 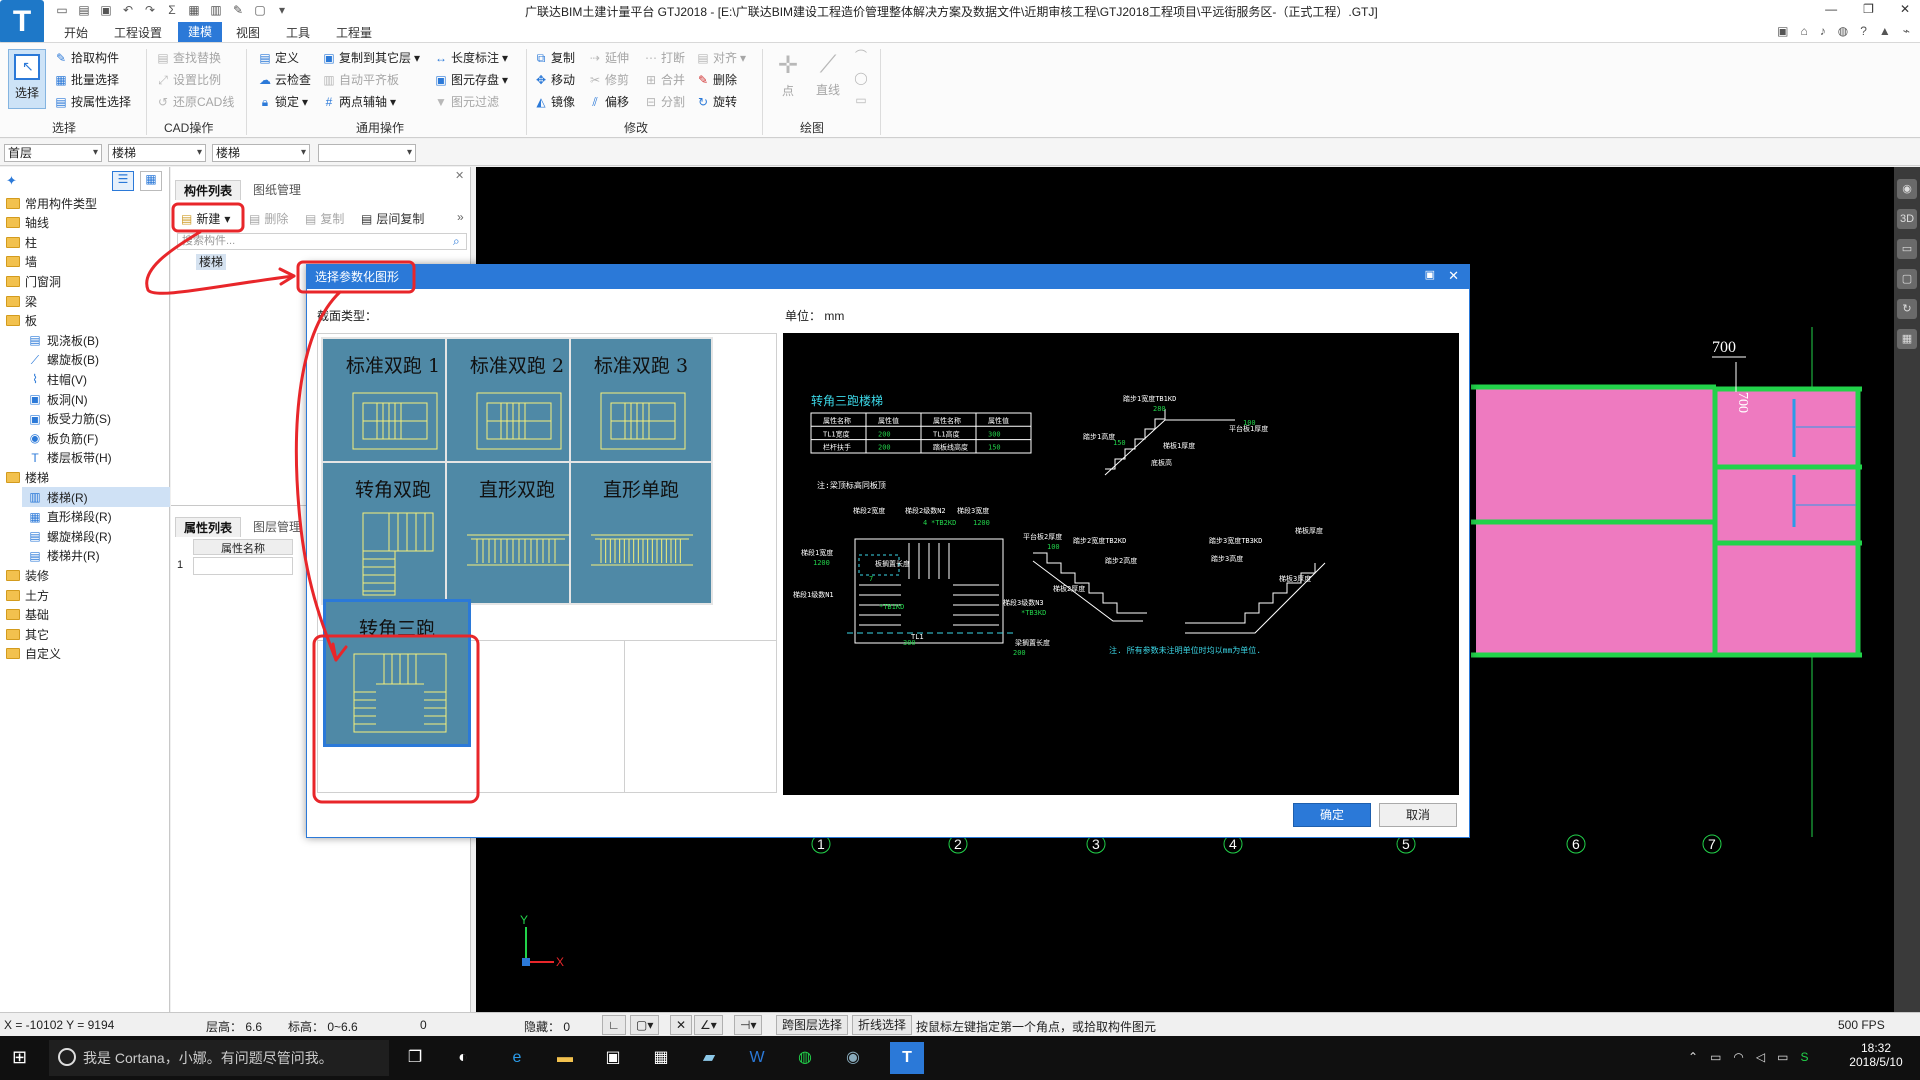 I want to click on pin-icon: ⌂, so click(x=1803, y=31).